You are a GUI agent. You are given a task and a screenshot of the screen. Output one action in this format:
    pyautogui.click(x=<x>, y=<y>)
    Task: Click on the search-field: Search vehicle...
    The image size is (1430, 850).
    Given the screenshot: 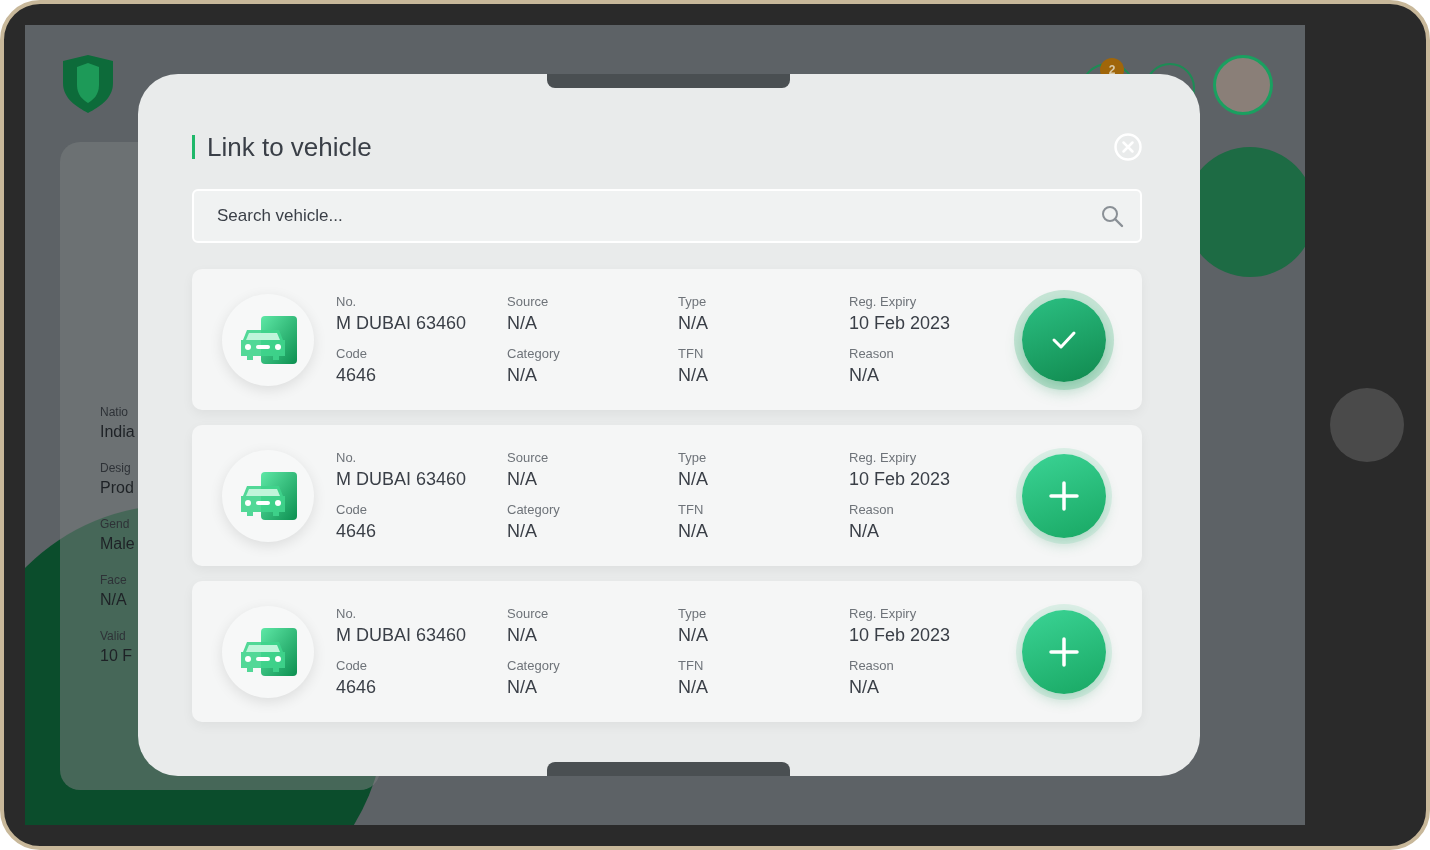 What is the action you would take?
    pyautogui.click(x=667, y=216)
    